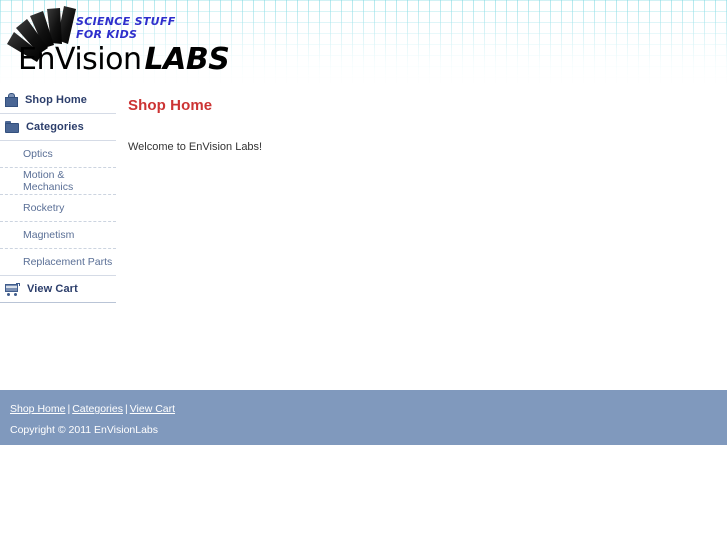 This screenshot has height=545, width=727. Describe the element at coordinates (195, 147) in the screenshot. I see `welcome-message: Welcome to EnVision Labs!` at that location.